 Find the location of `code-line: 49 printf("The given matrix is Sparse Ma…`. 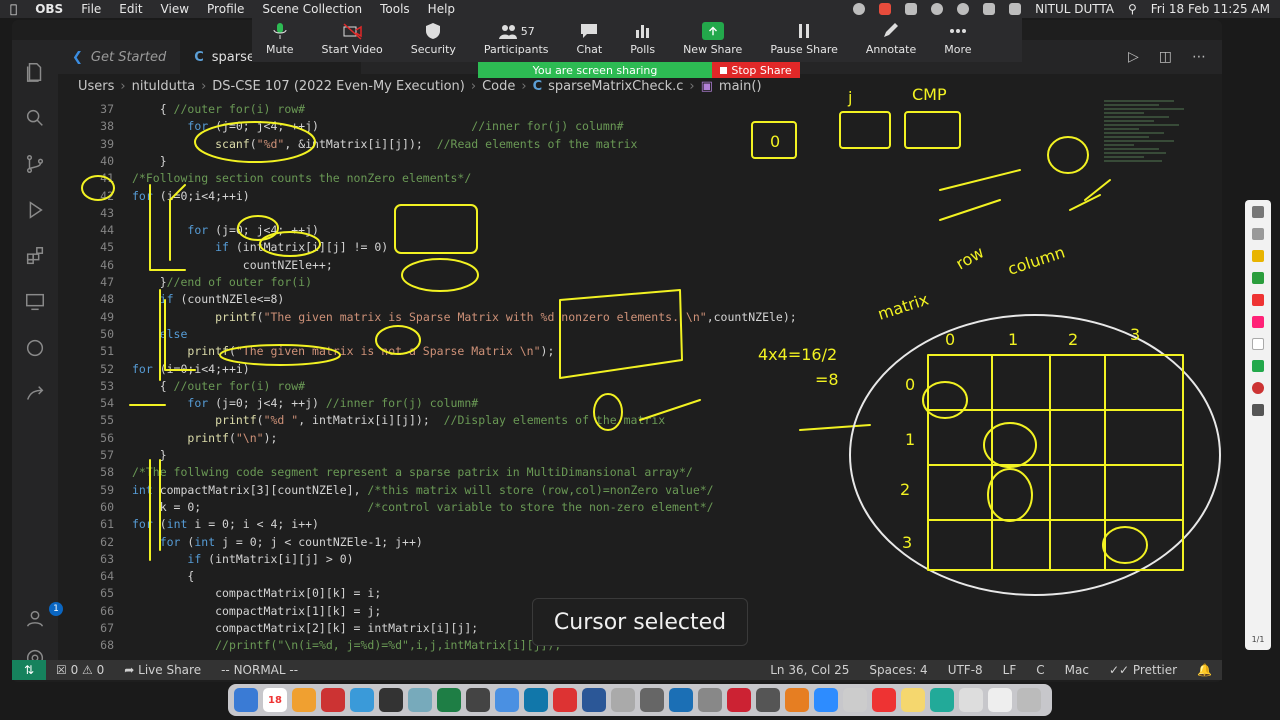

code-line: 49 printf("The given matrix is Sparse Ma… is located at coordinates (427, 318).